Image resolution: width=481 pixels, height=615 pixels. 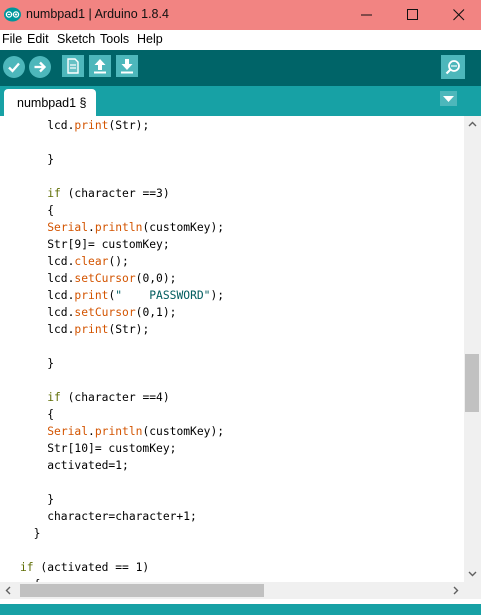 I want to click on minimize-icon, so click(x=366, y=15).